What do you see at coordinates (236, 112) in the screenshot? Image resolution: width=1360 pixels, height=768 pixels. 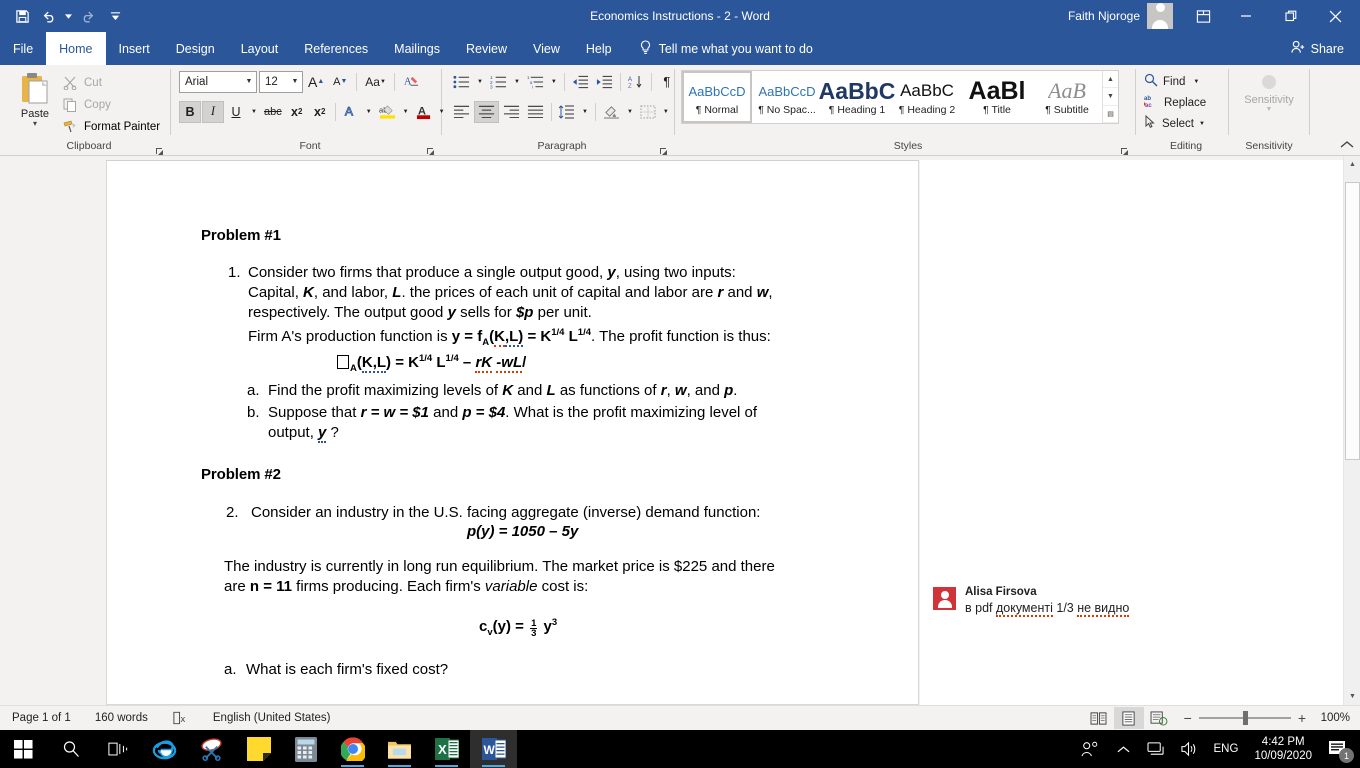 I see `underline-button: U` at bounding box center [236, 112].